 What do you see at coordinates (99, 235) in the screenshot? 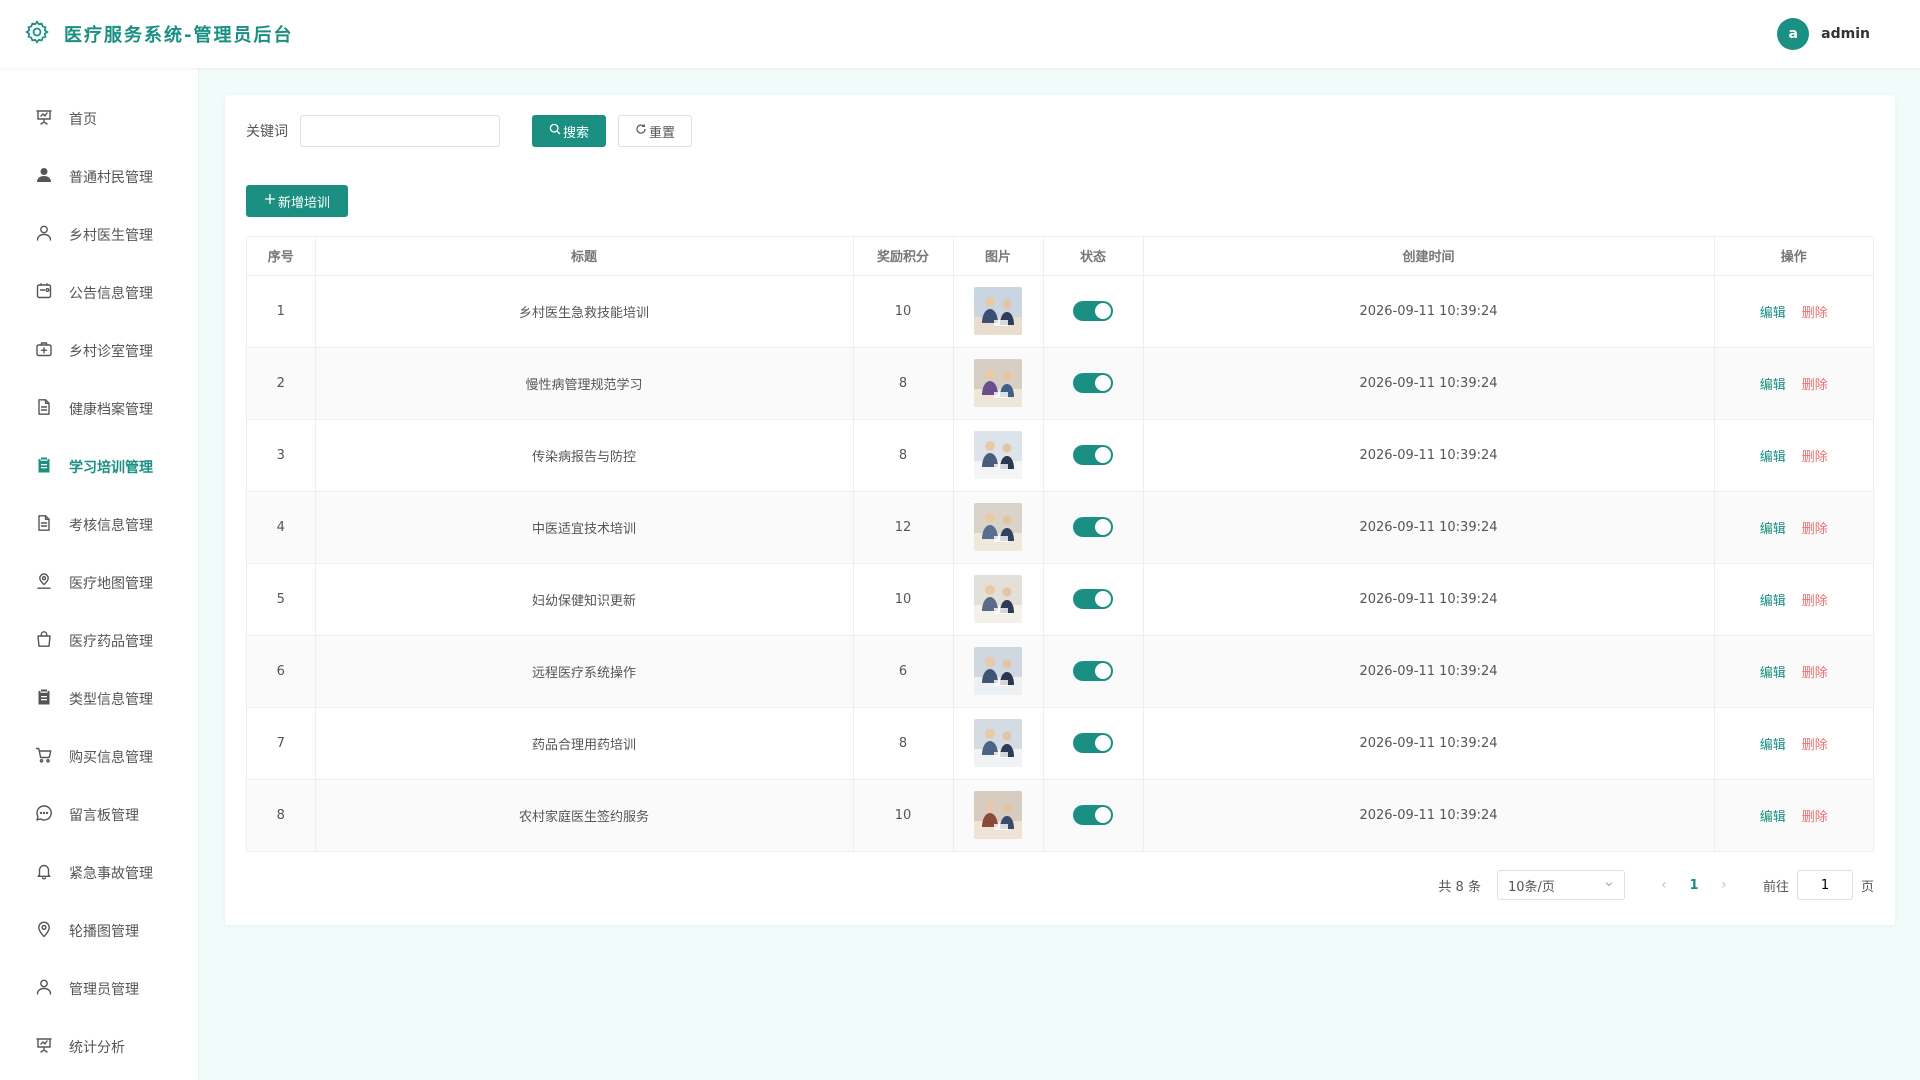
I see `sidebar-item-2: 乡村医生管理` at bounding box center [99, 235].